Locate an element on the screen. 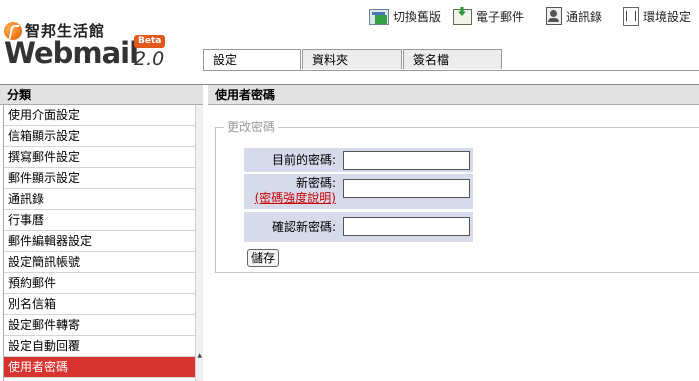 This screenshot has height=381, width=699. current-password-label: 目前的密碼: is located at coordinates (291, 160).